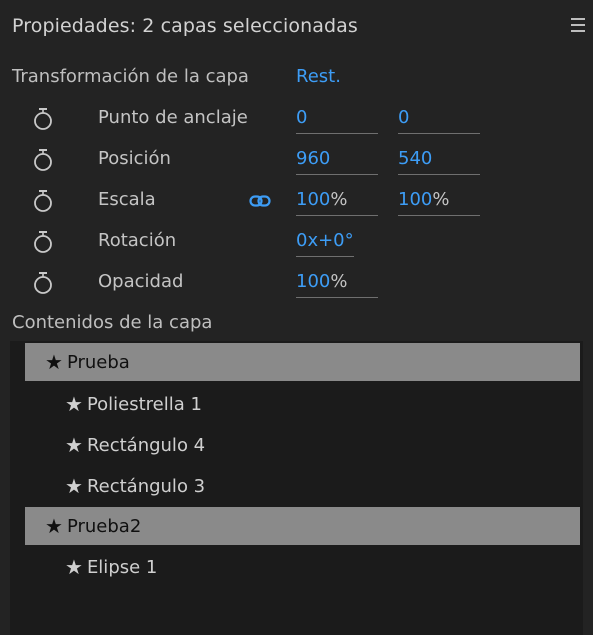 The image size is (593, 635). I want to click on rotation-field: 0x+0°, so click(325, 243).